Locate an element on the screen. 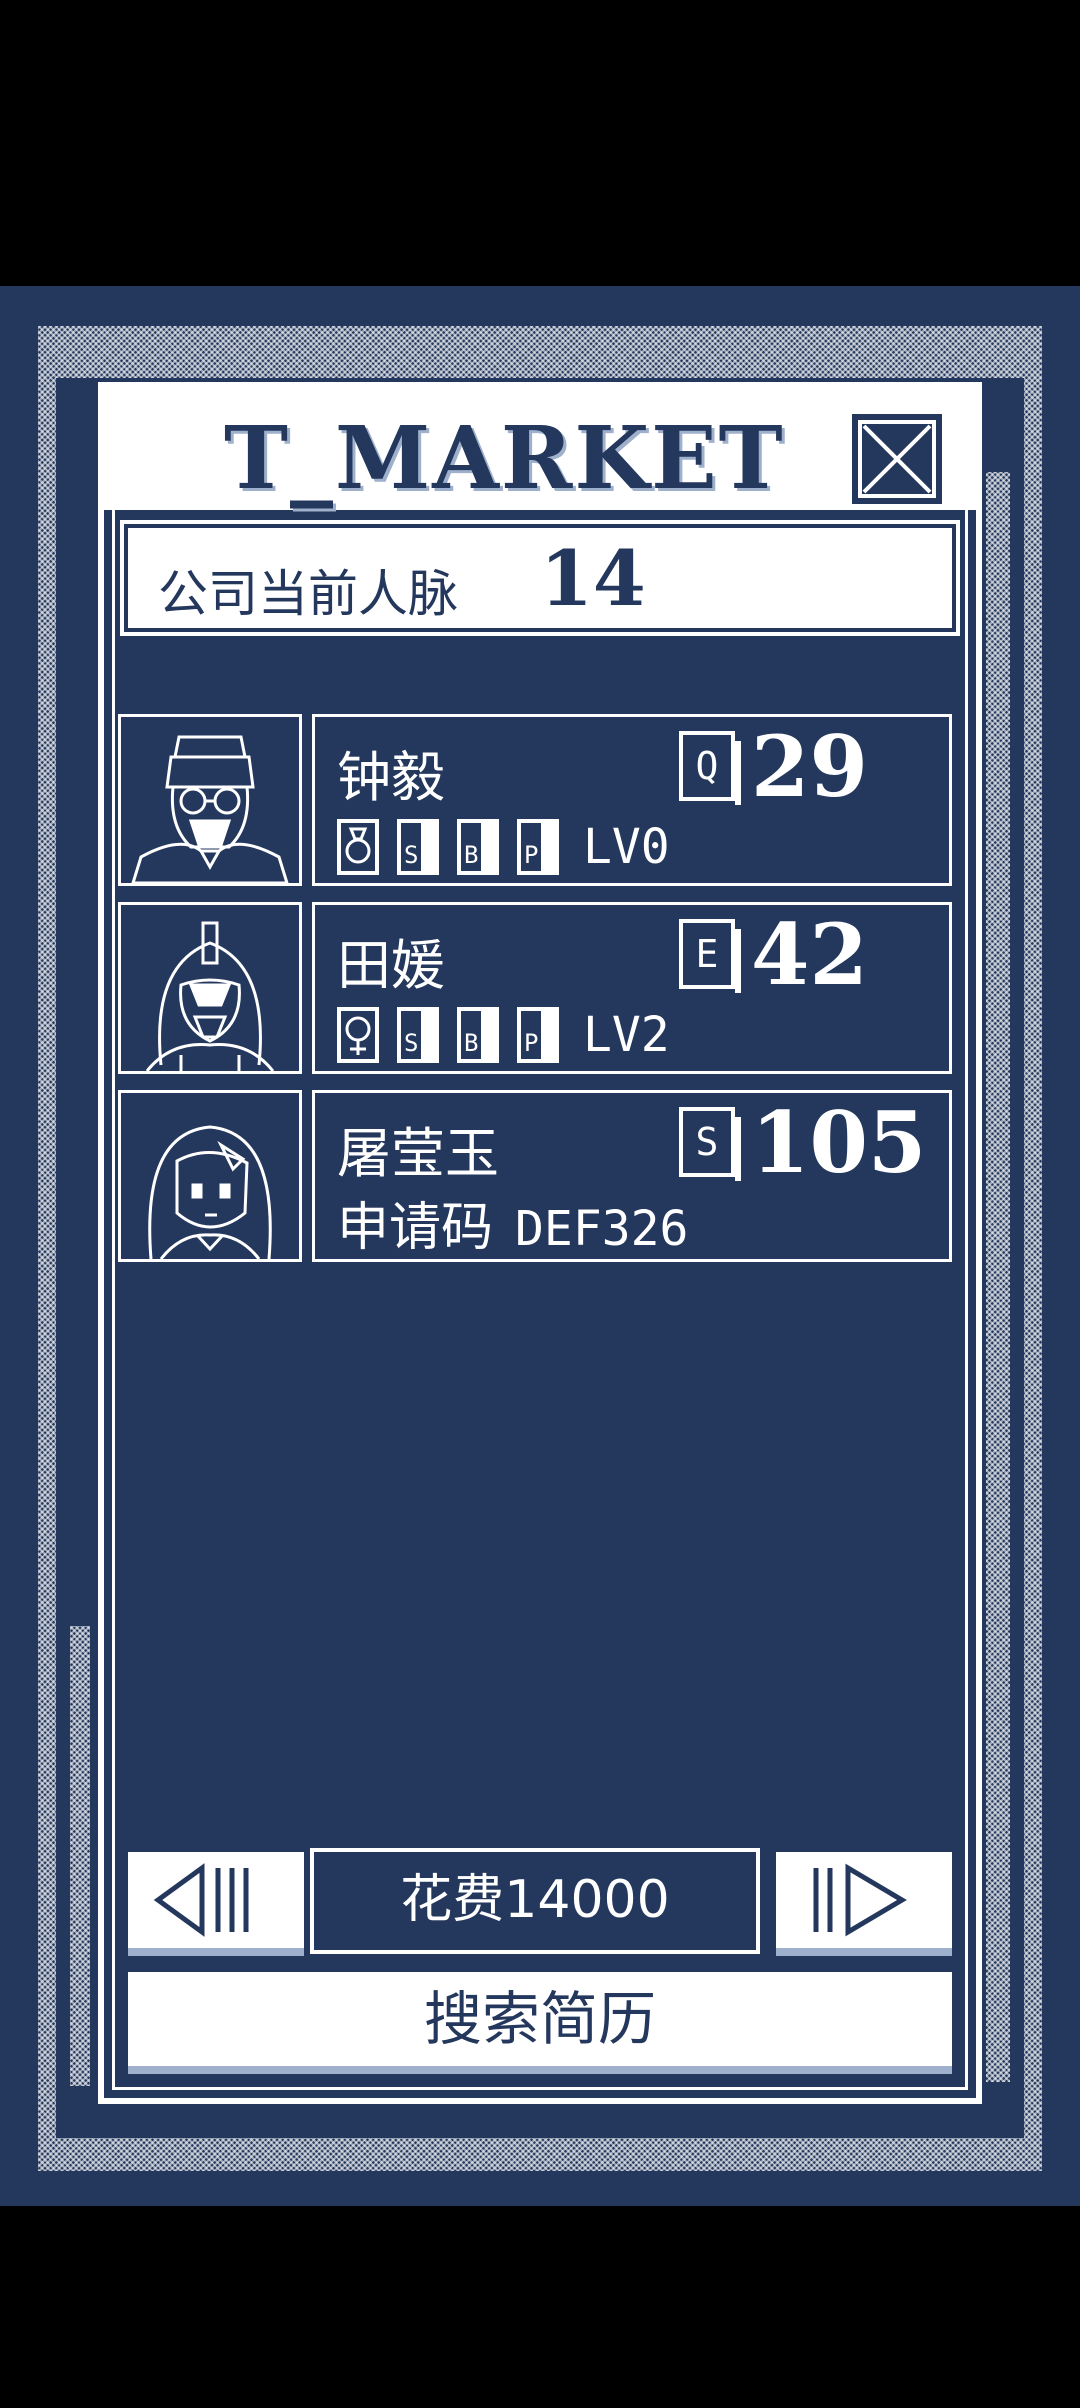  search-fee: 花费14000 is located at coordinates (535, 1901).